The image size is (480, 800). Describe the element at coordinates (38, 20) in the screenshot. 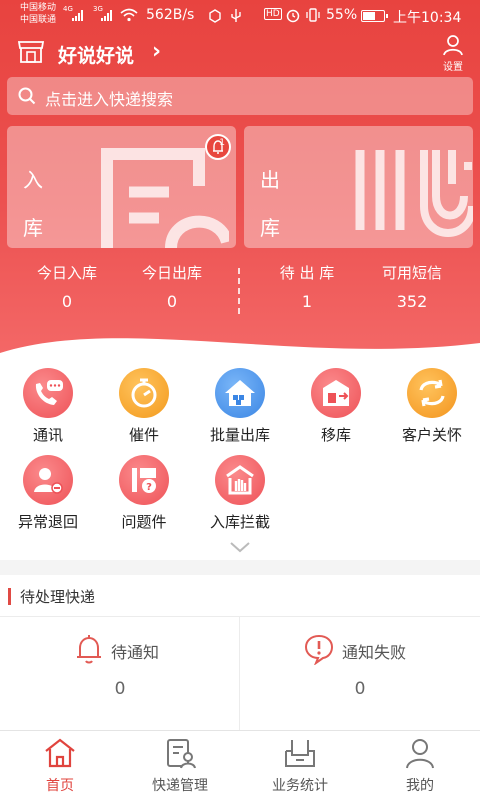

I see `carrier-2: 中国联通` at that location.